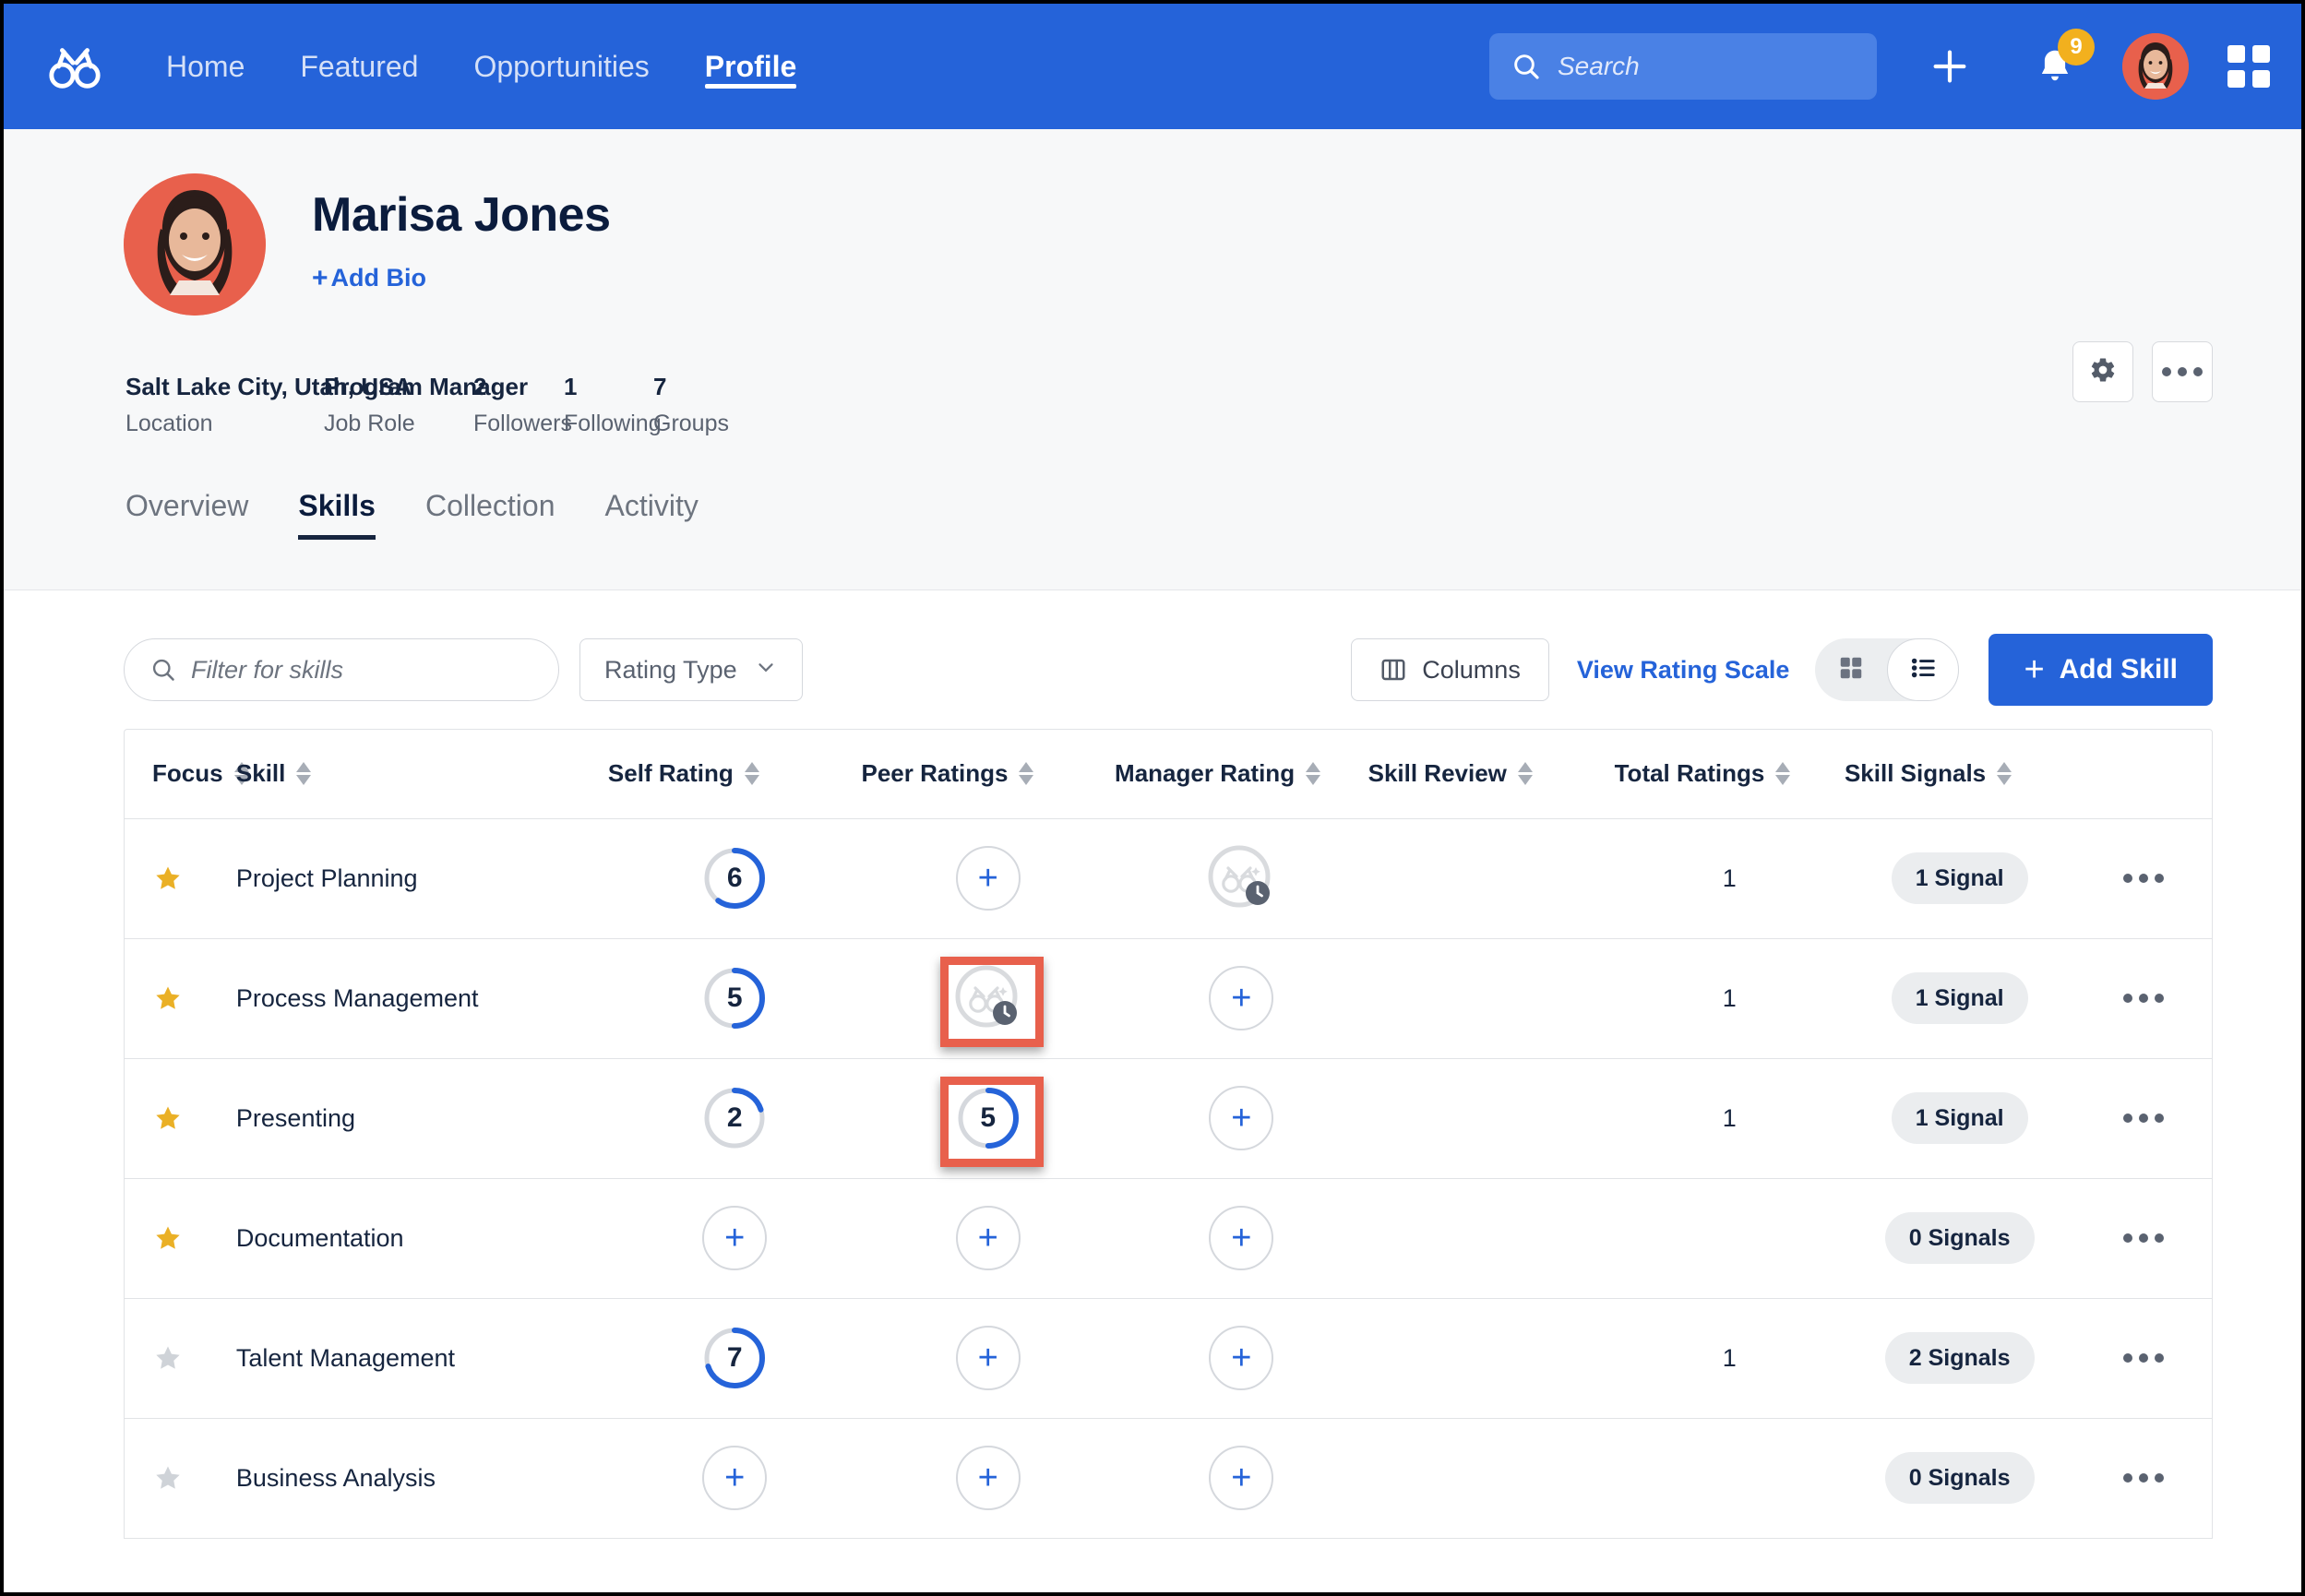 This screenshot has height=1596, width=2305. What do you see at coordinates (205, 66) in the screenshot?
I see `nav-item-home: Home` at bounding box center [205, 66].